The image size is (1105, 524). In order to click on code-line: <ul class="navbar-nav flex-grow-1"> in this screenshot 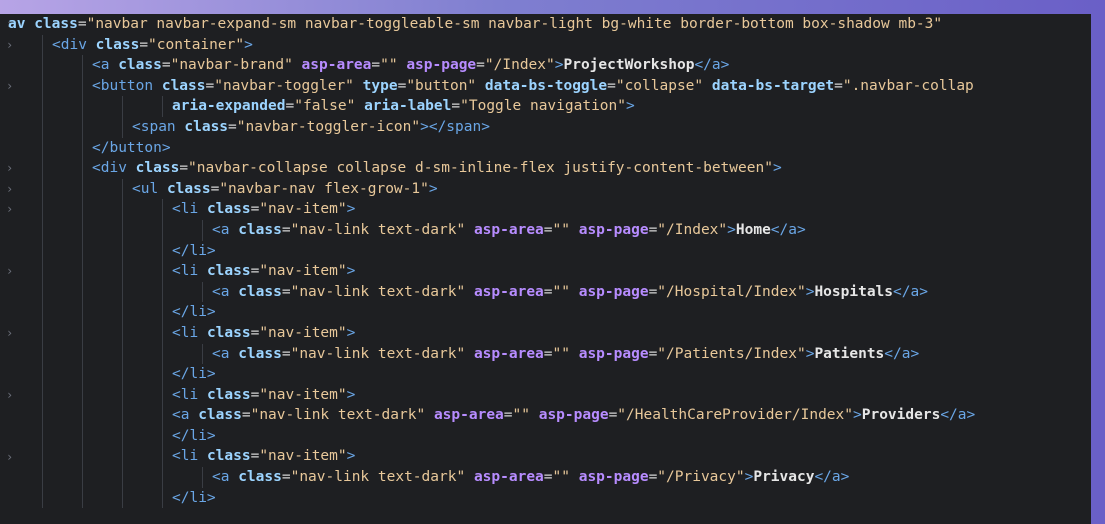, I will do `click(559, 189)`.